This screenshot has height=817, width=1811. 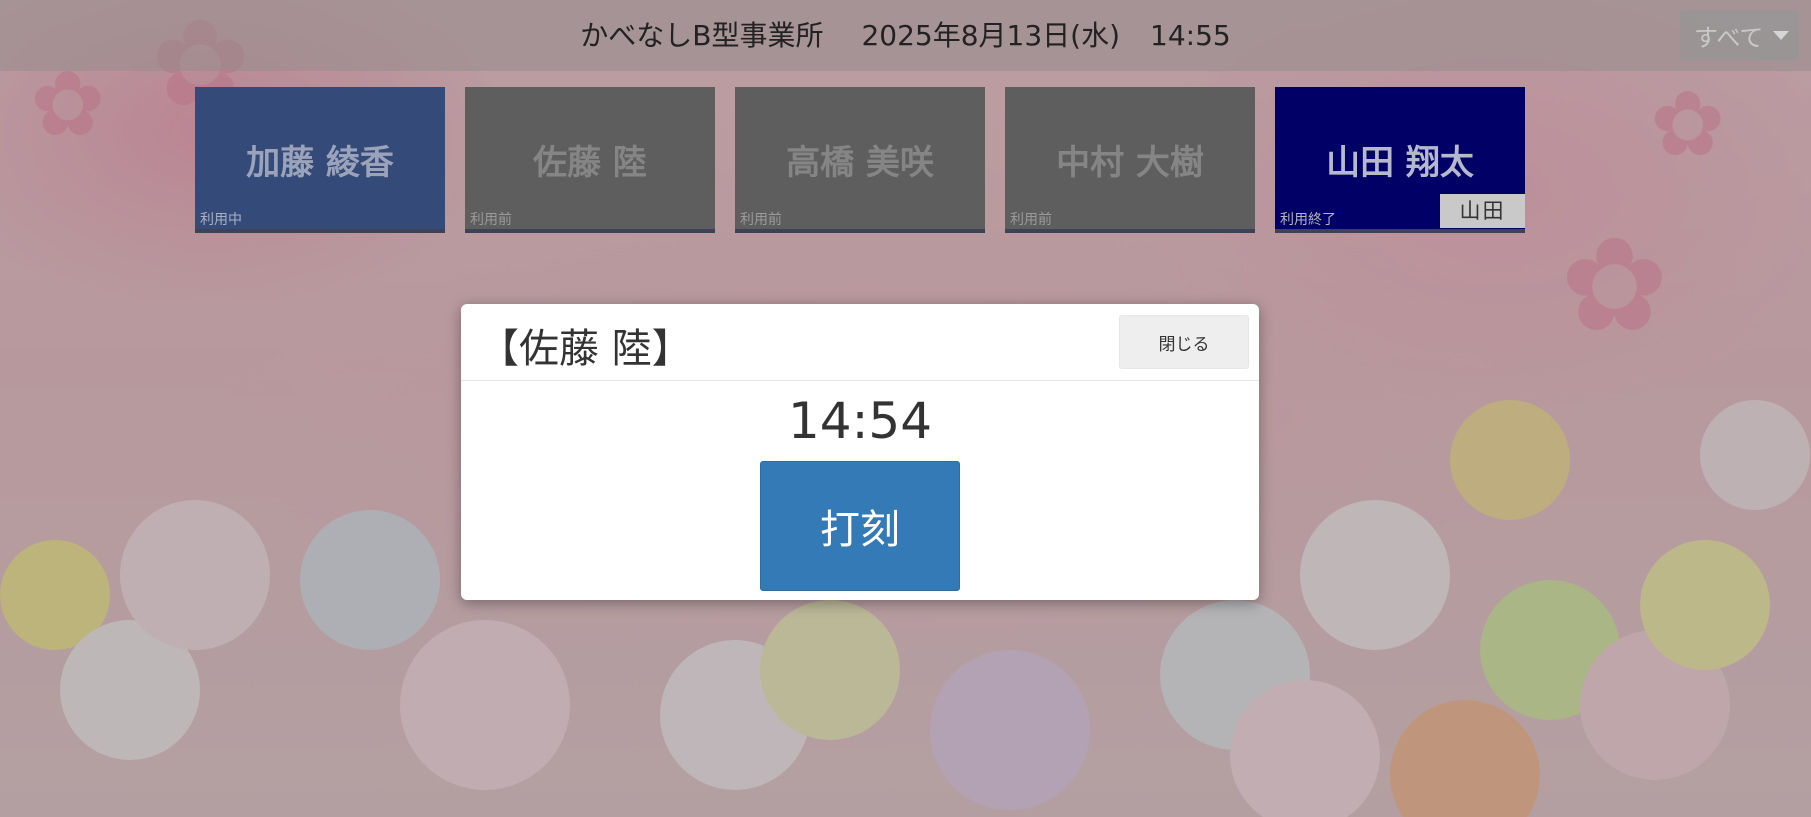 I want to click on current-time: 14:55, so click(x=1190, y=35).